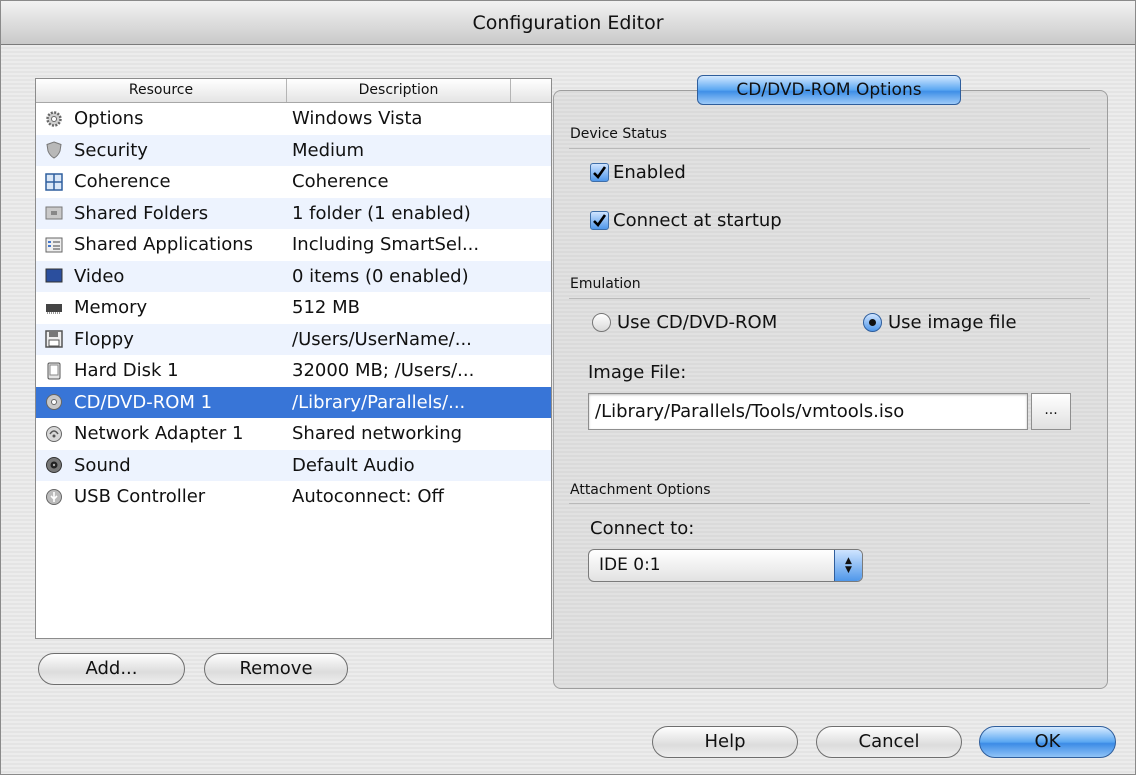  Describe the element at coordinates (54, 150) in the screenshot. I see `shield-icon` at that location.